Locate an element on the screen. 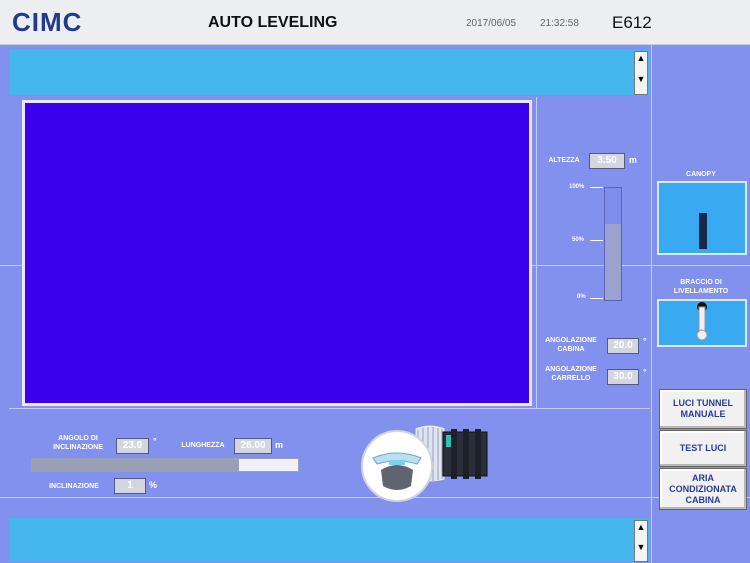 The width and height of the screenshot is (750, 563). bottom-banner-scrollbar: ▲ ▼ is located at coordinates (641, 541).